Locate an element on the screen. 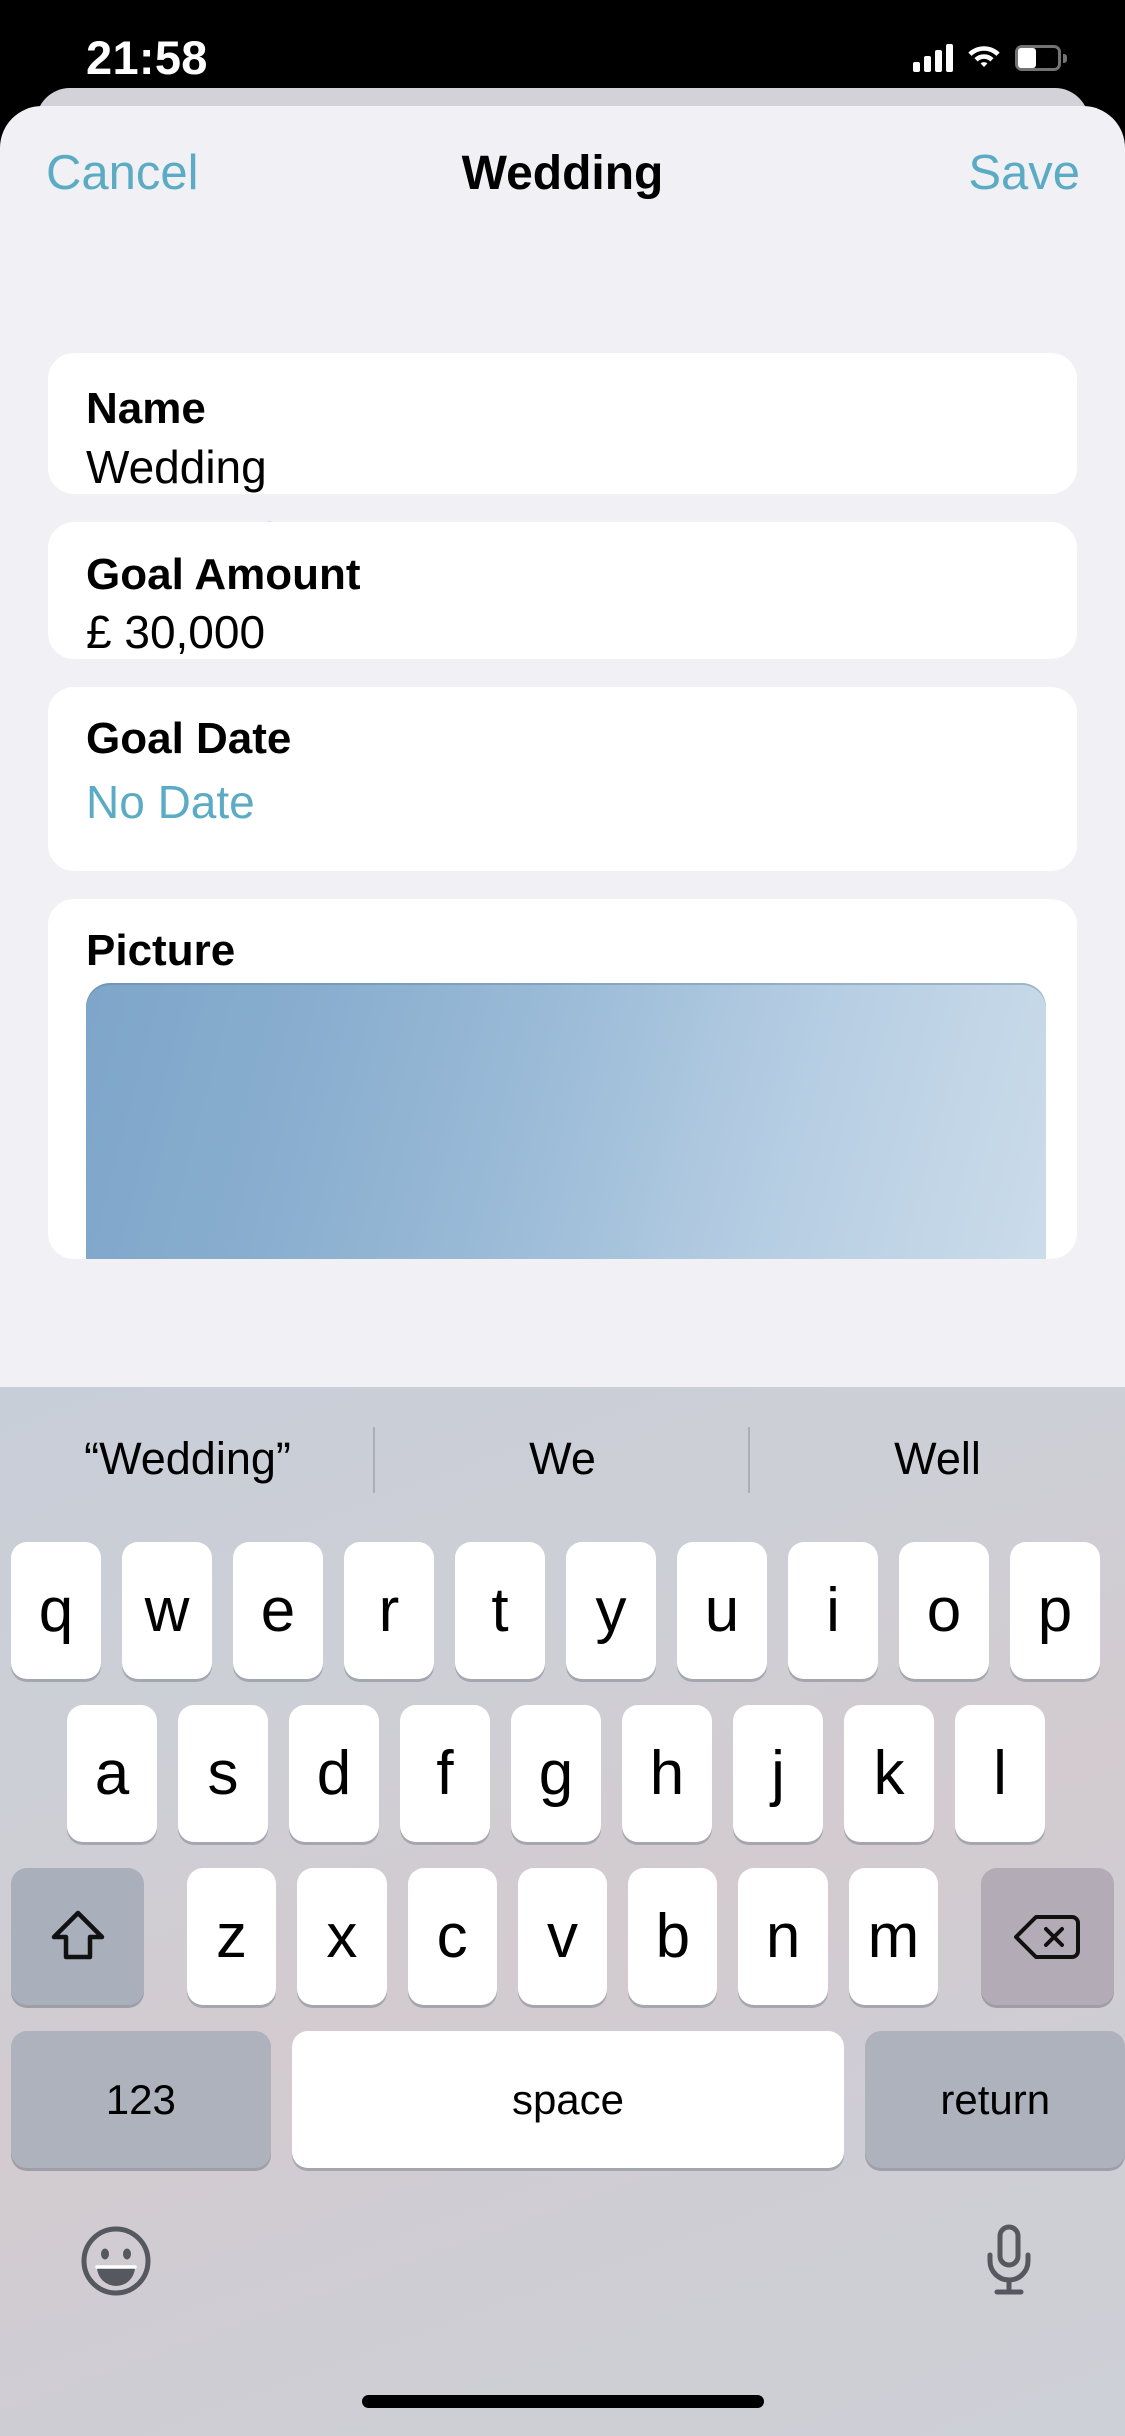  key-v: v is located at coordinates (562, 1936).